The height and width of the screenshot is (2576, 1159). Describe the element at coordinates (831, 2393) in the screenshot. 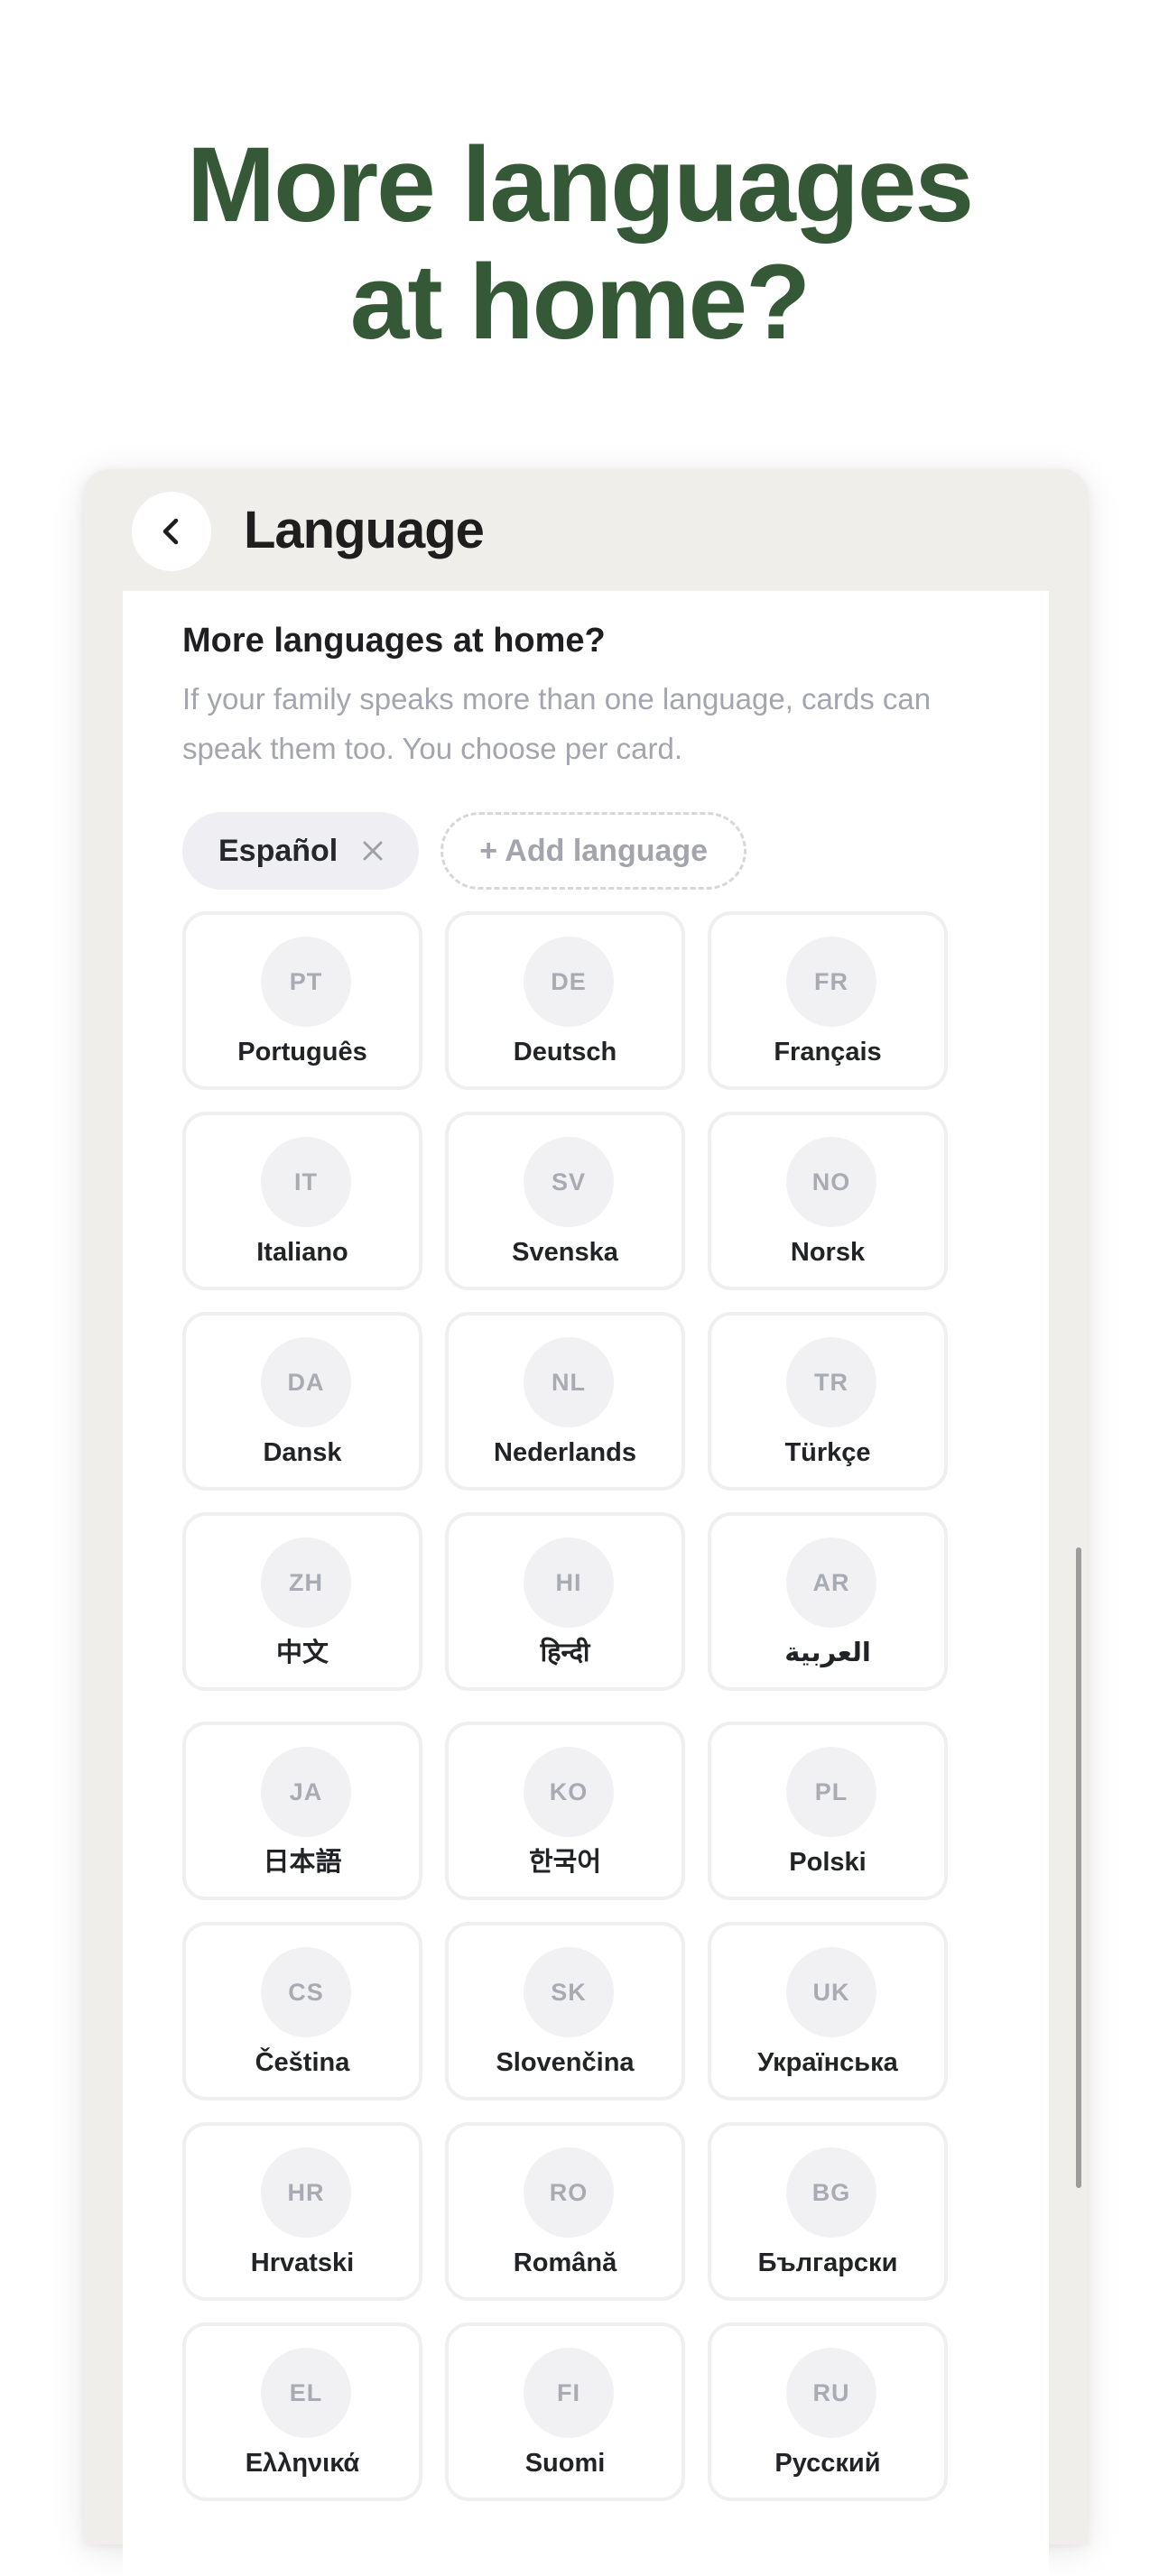

I see `language-code-badge: RU` at that location.